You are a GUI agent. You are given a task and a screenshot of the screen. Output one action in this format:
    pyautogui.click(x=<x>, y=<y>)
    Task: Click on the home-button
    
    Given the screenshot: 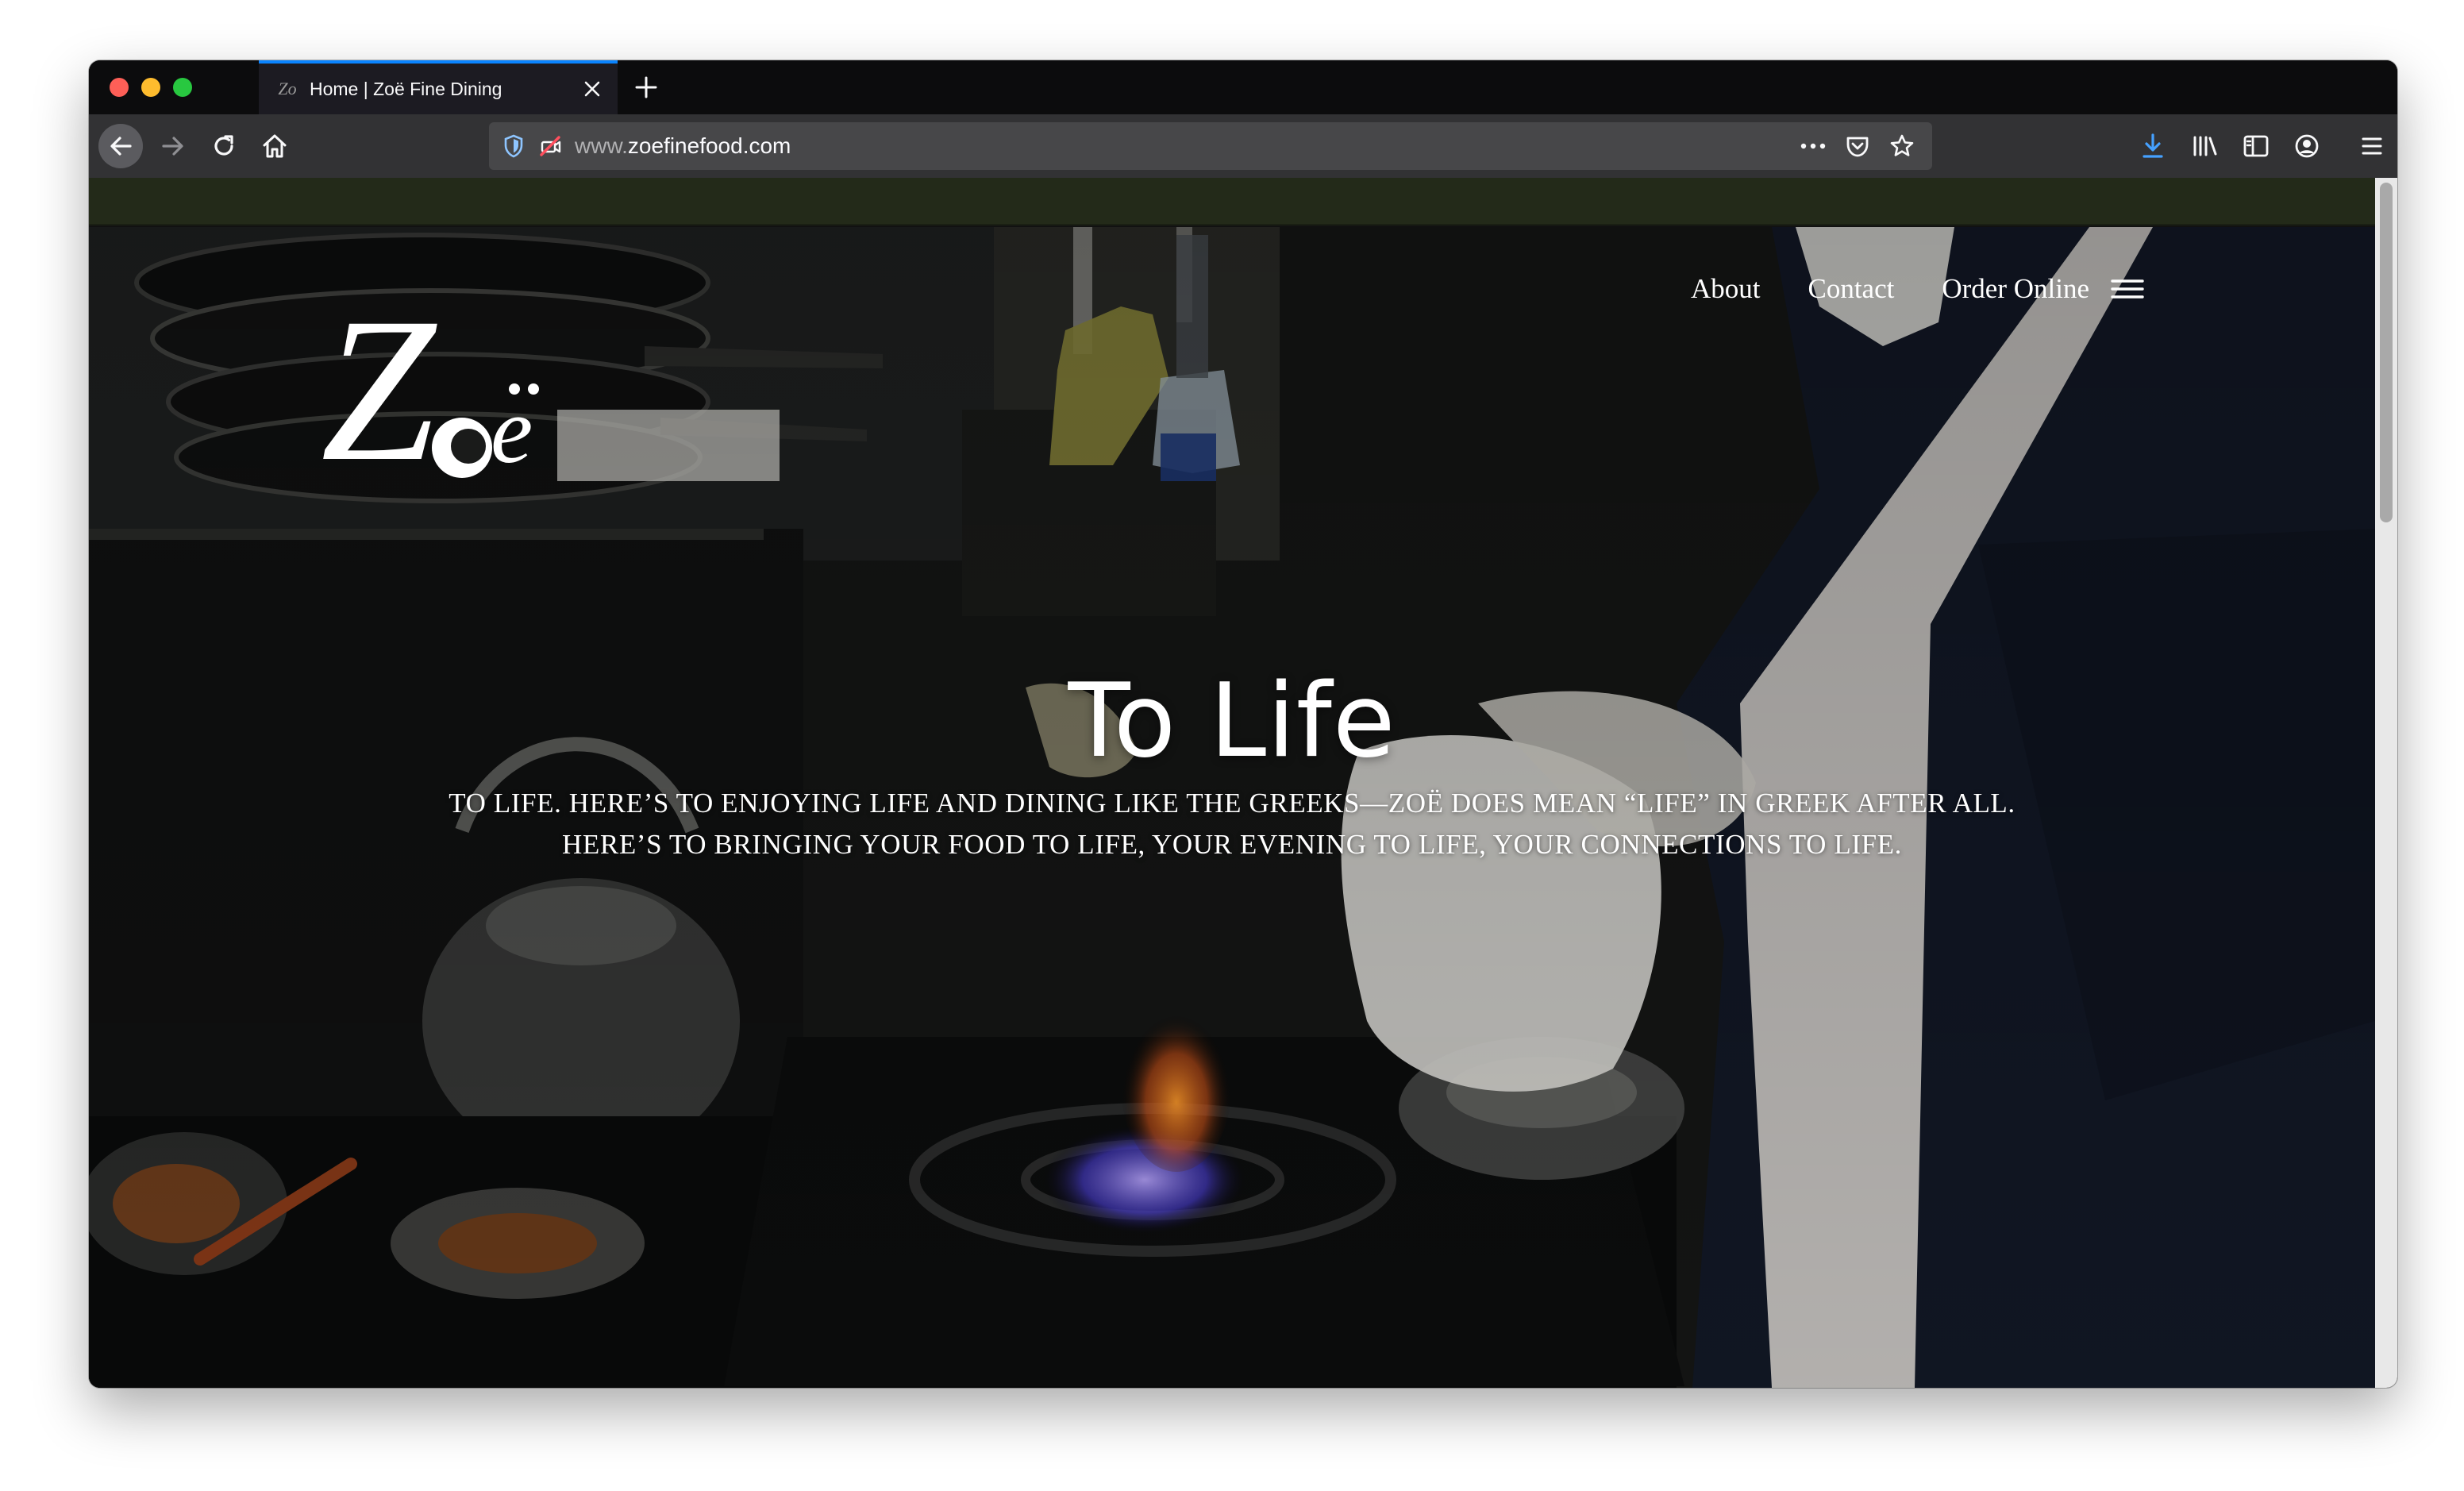 What is the action you would take?
    pyautogui.click(x=274, y=146)
    